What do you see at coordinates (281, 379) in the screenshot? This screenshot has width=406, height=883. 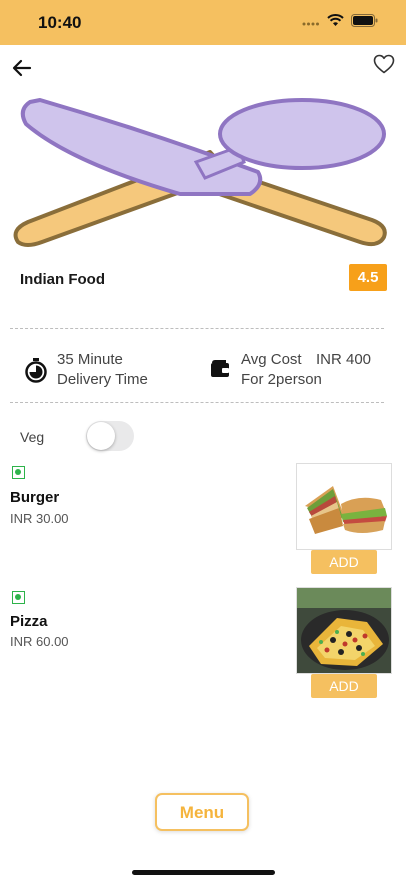 I see `for-persons-label: For 2person` at bounding box center [281, 379].